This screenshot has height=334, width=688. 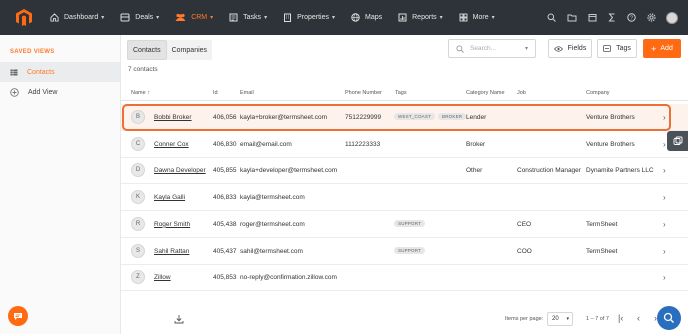 What do you see at coordinates (247, 93) in the screenshot?
I see `column-header-email: Email` at bounding box center [247, 93].